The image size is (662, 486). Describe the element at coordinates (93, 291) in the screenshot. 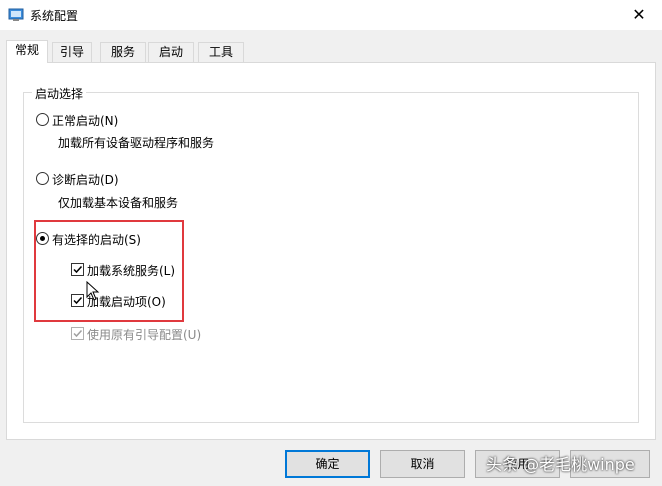

I see `mouse-cursor-icon` at that location.